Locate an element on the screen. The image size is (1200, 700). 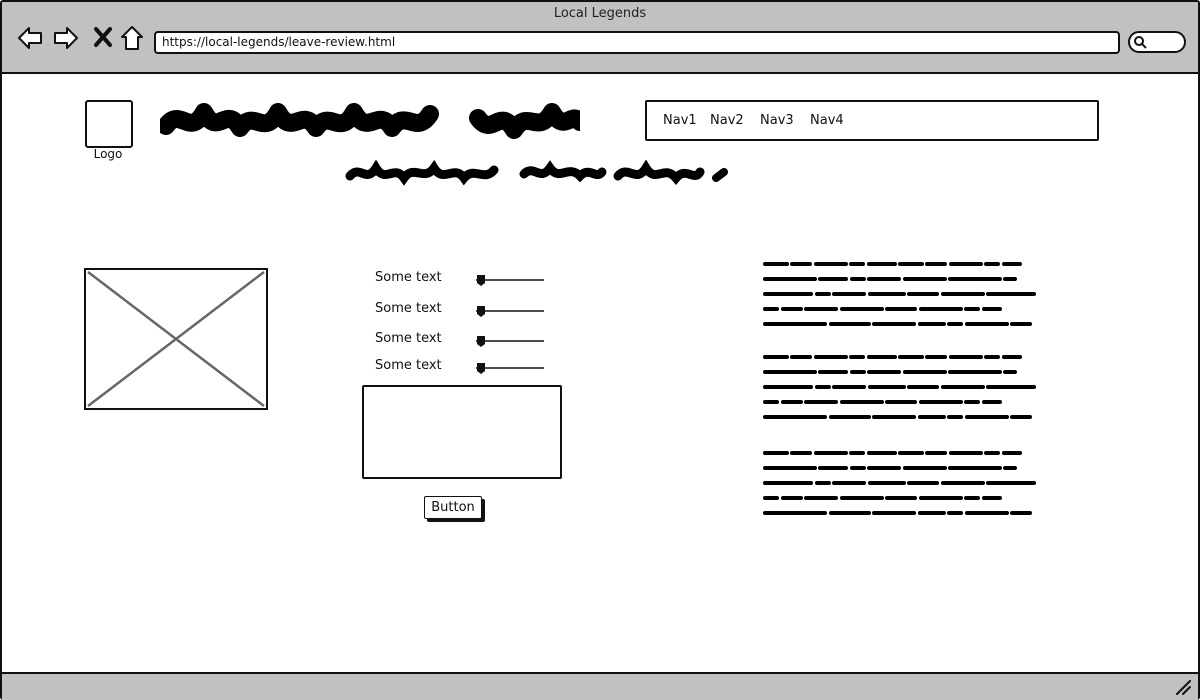
home-icon is located at coordinates (132, 38).